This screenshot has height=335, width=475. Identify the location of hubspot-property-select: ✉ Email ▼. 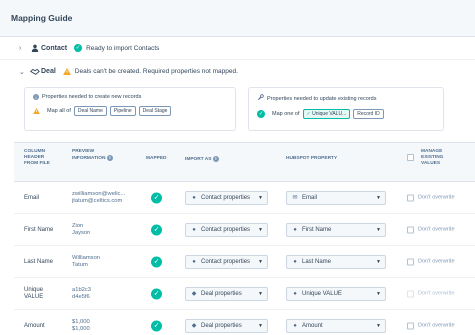
(336, 197).